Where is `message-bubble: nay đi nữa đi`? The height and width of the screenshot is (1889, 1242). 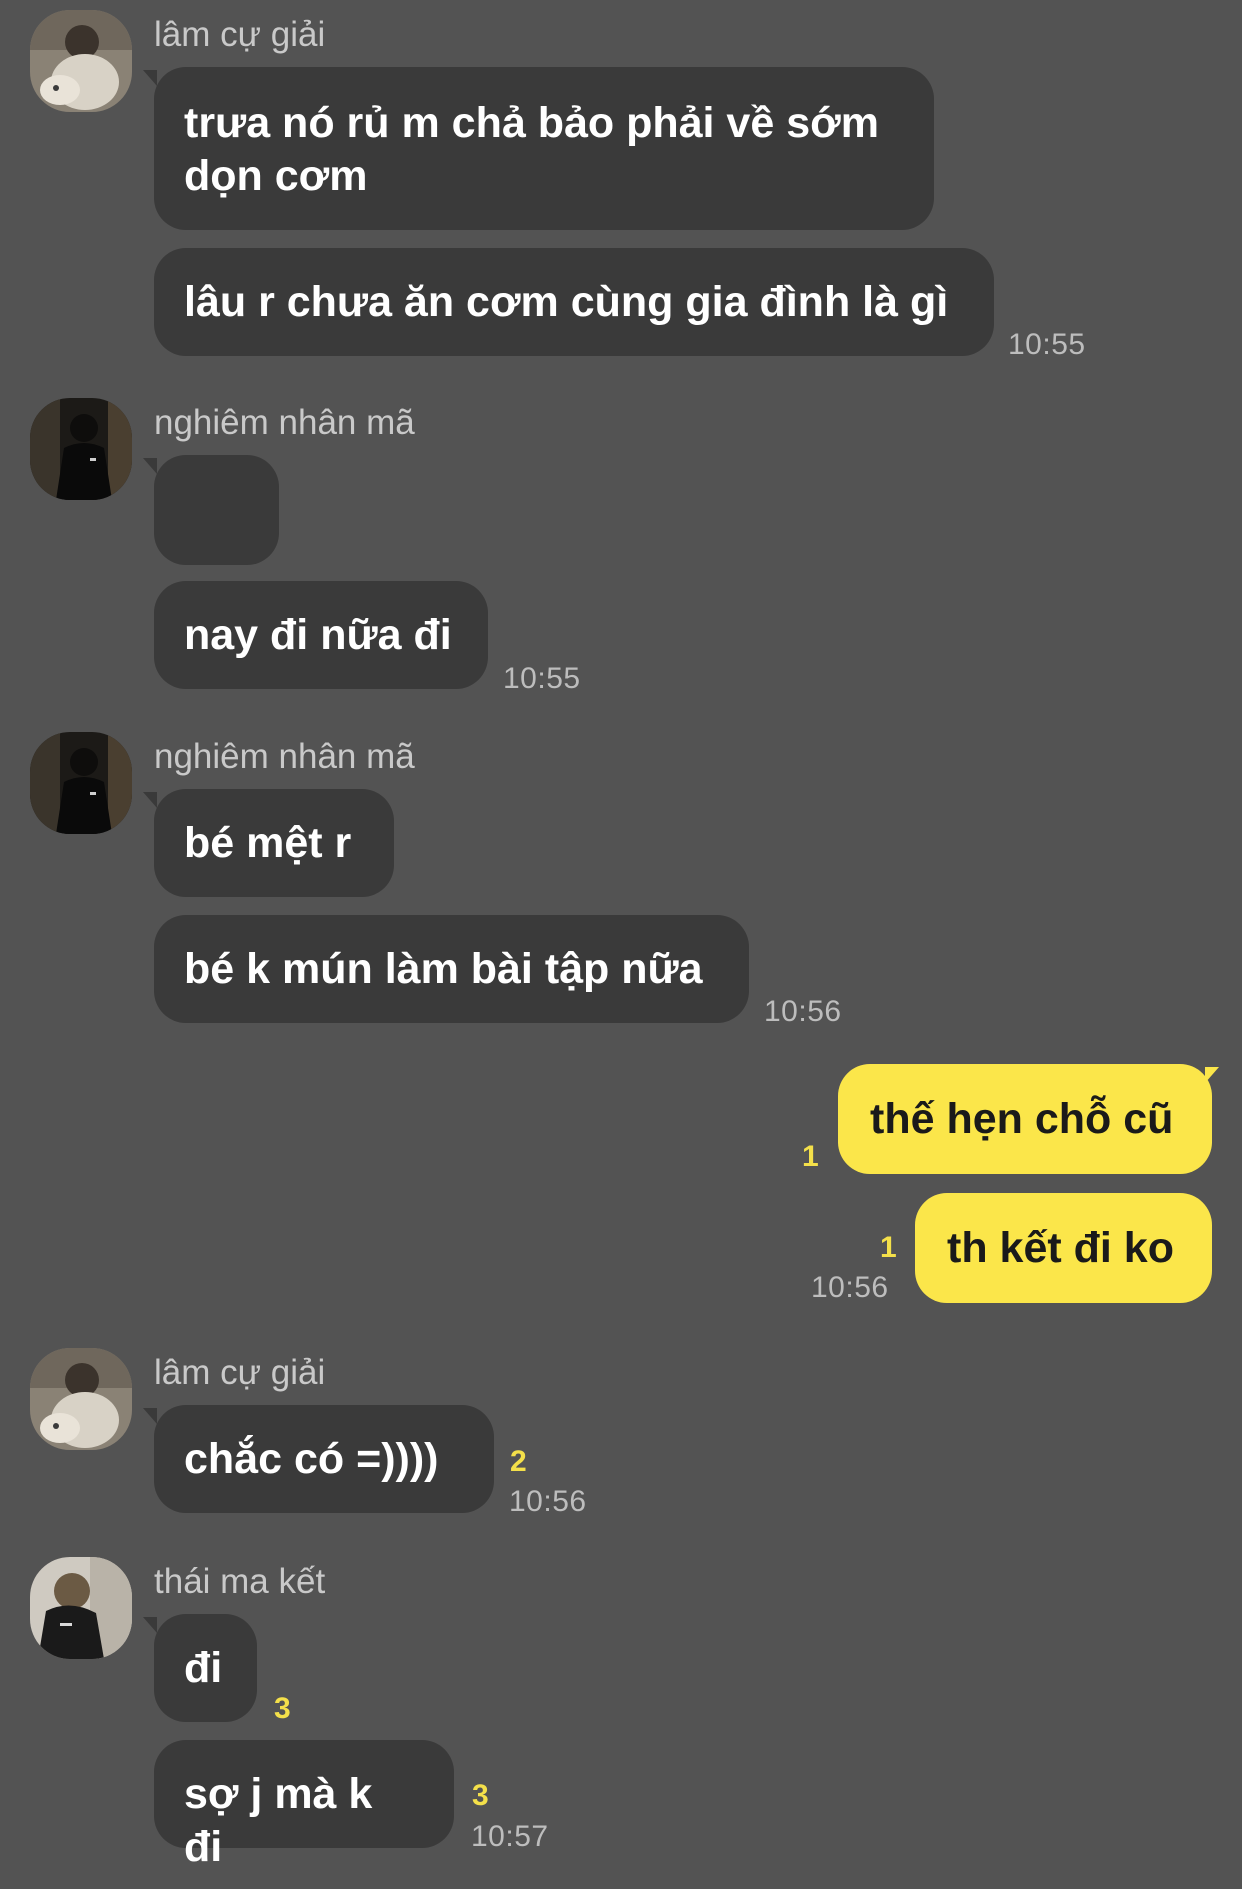 message-bubble: nay đi nữa đi is located at coordinates (321, 635).